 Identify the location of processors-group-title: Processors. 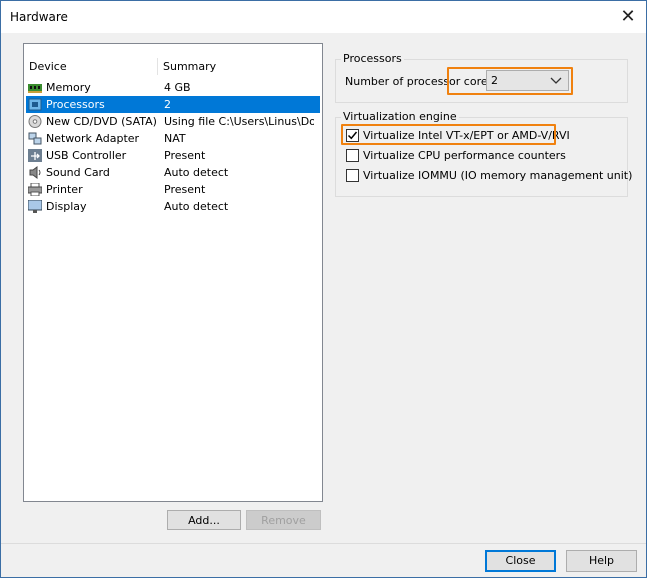
(372, 58).